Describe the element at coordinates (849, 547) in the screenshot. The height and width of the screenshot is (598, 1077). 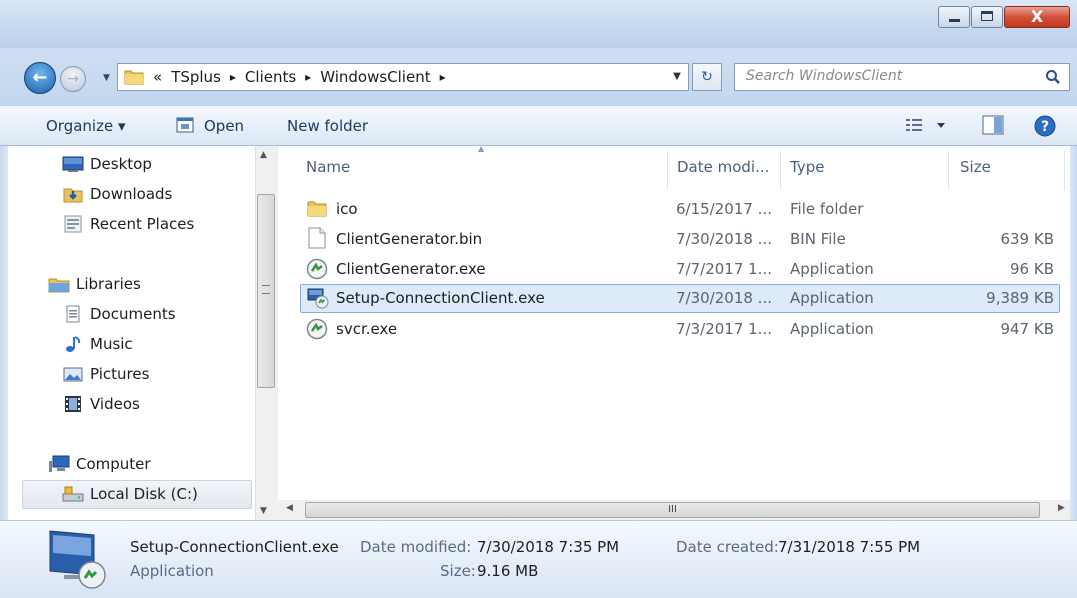
I see `details-date-created: 7/31/2018 7:55 PM` at that location.